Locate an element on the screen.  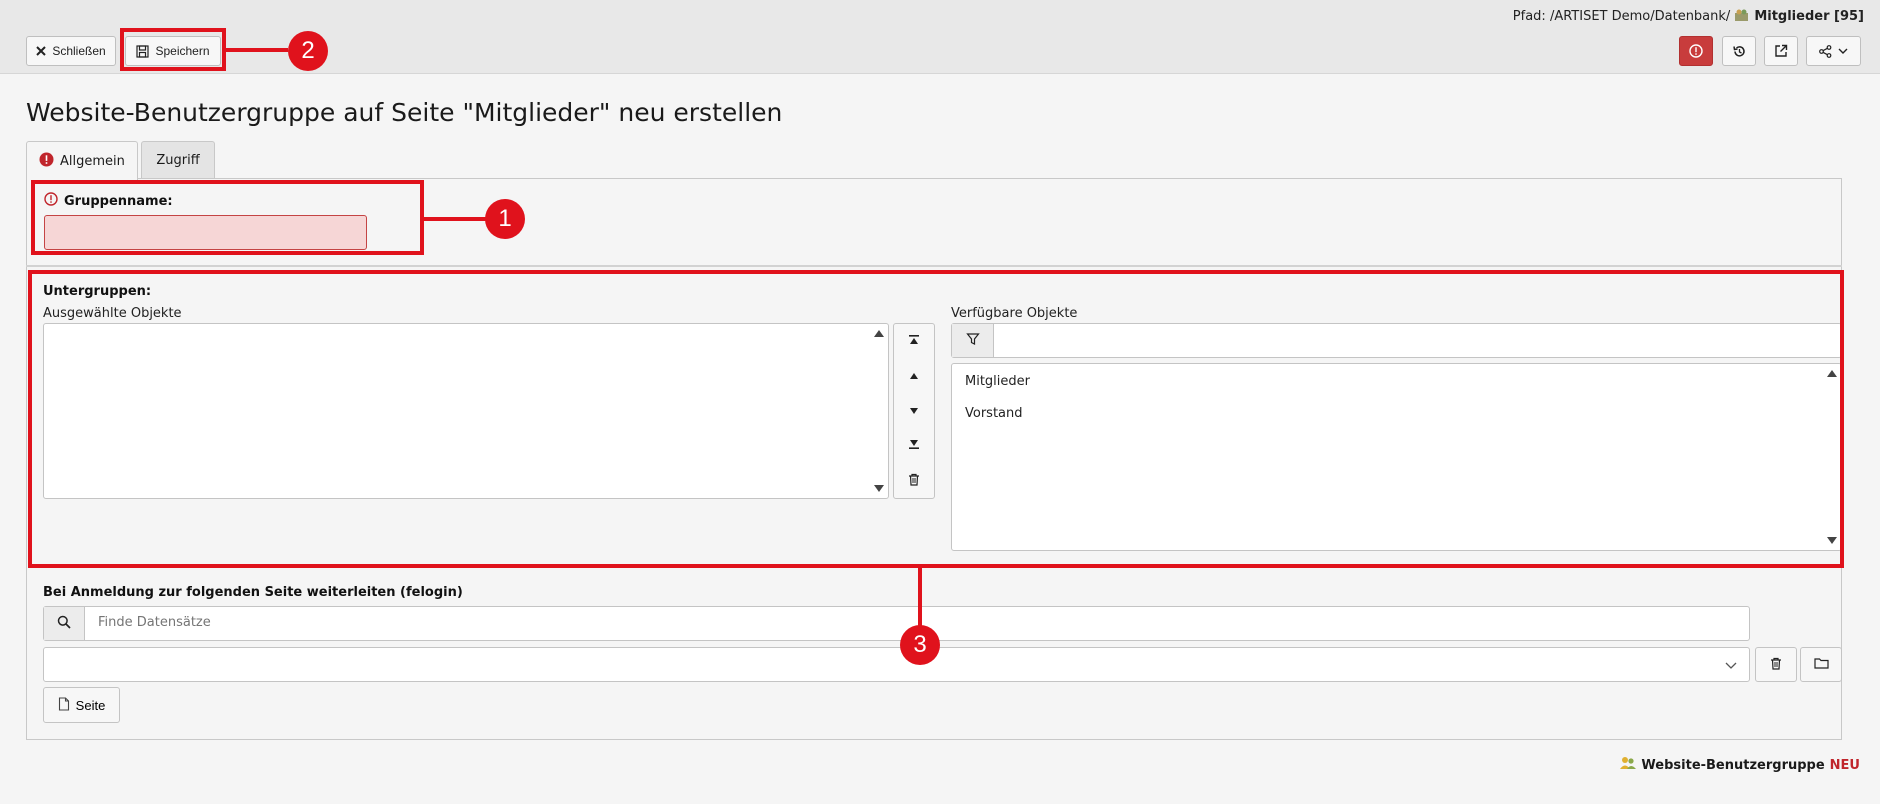
history-icon is located at coordinates (1739, 51).